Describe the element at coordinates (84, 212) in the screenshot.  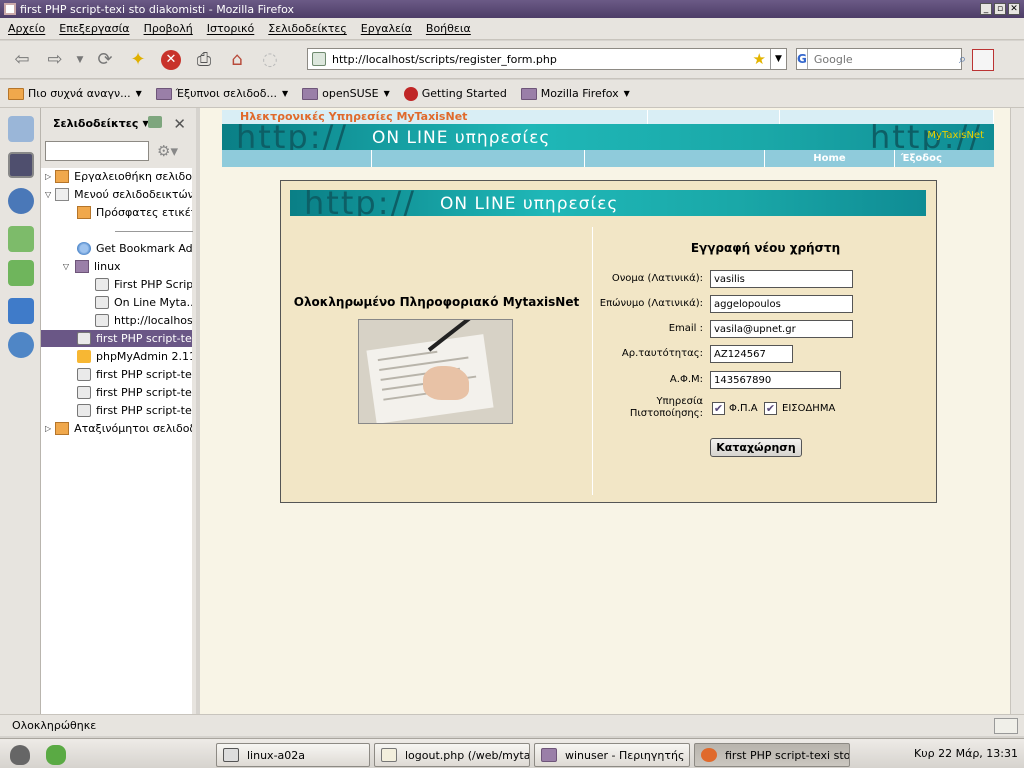
I see `tag-folder-icon` at that location.